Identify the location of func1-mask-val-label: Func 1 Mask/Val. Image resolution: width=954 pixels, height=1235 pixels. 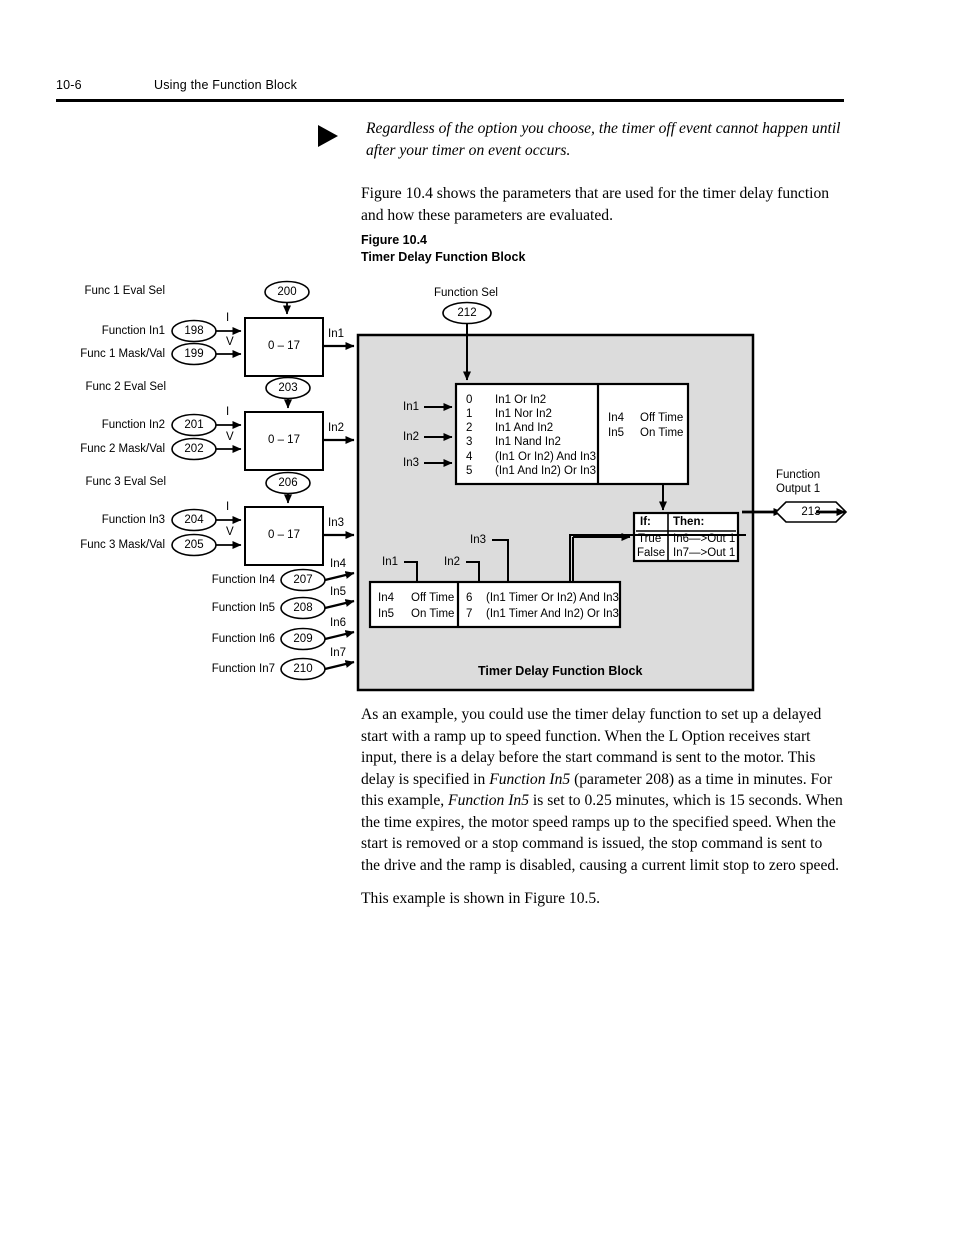
(122, 354).